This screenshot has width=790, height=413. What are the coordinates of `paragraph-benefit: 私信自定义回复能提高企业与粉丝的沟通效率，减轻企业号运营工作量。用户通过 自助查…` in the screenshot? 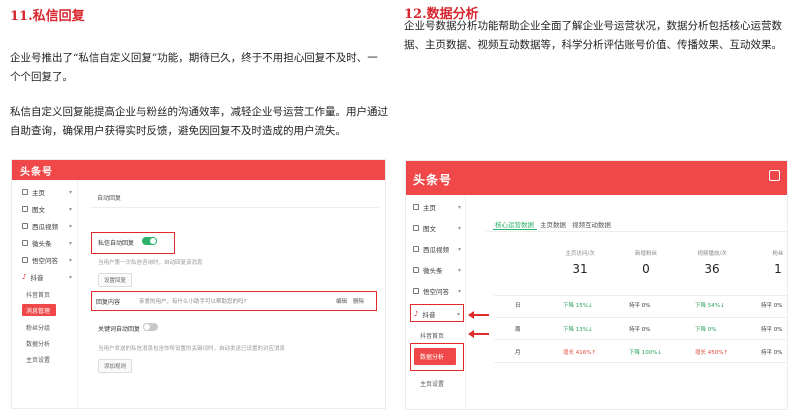 It's located at (199, 122).